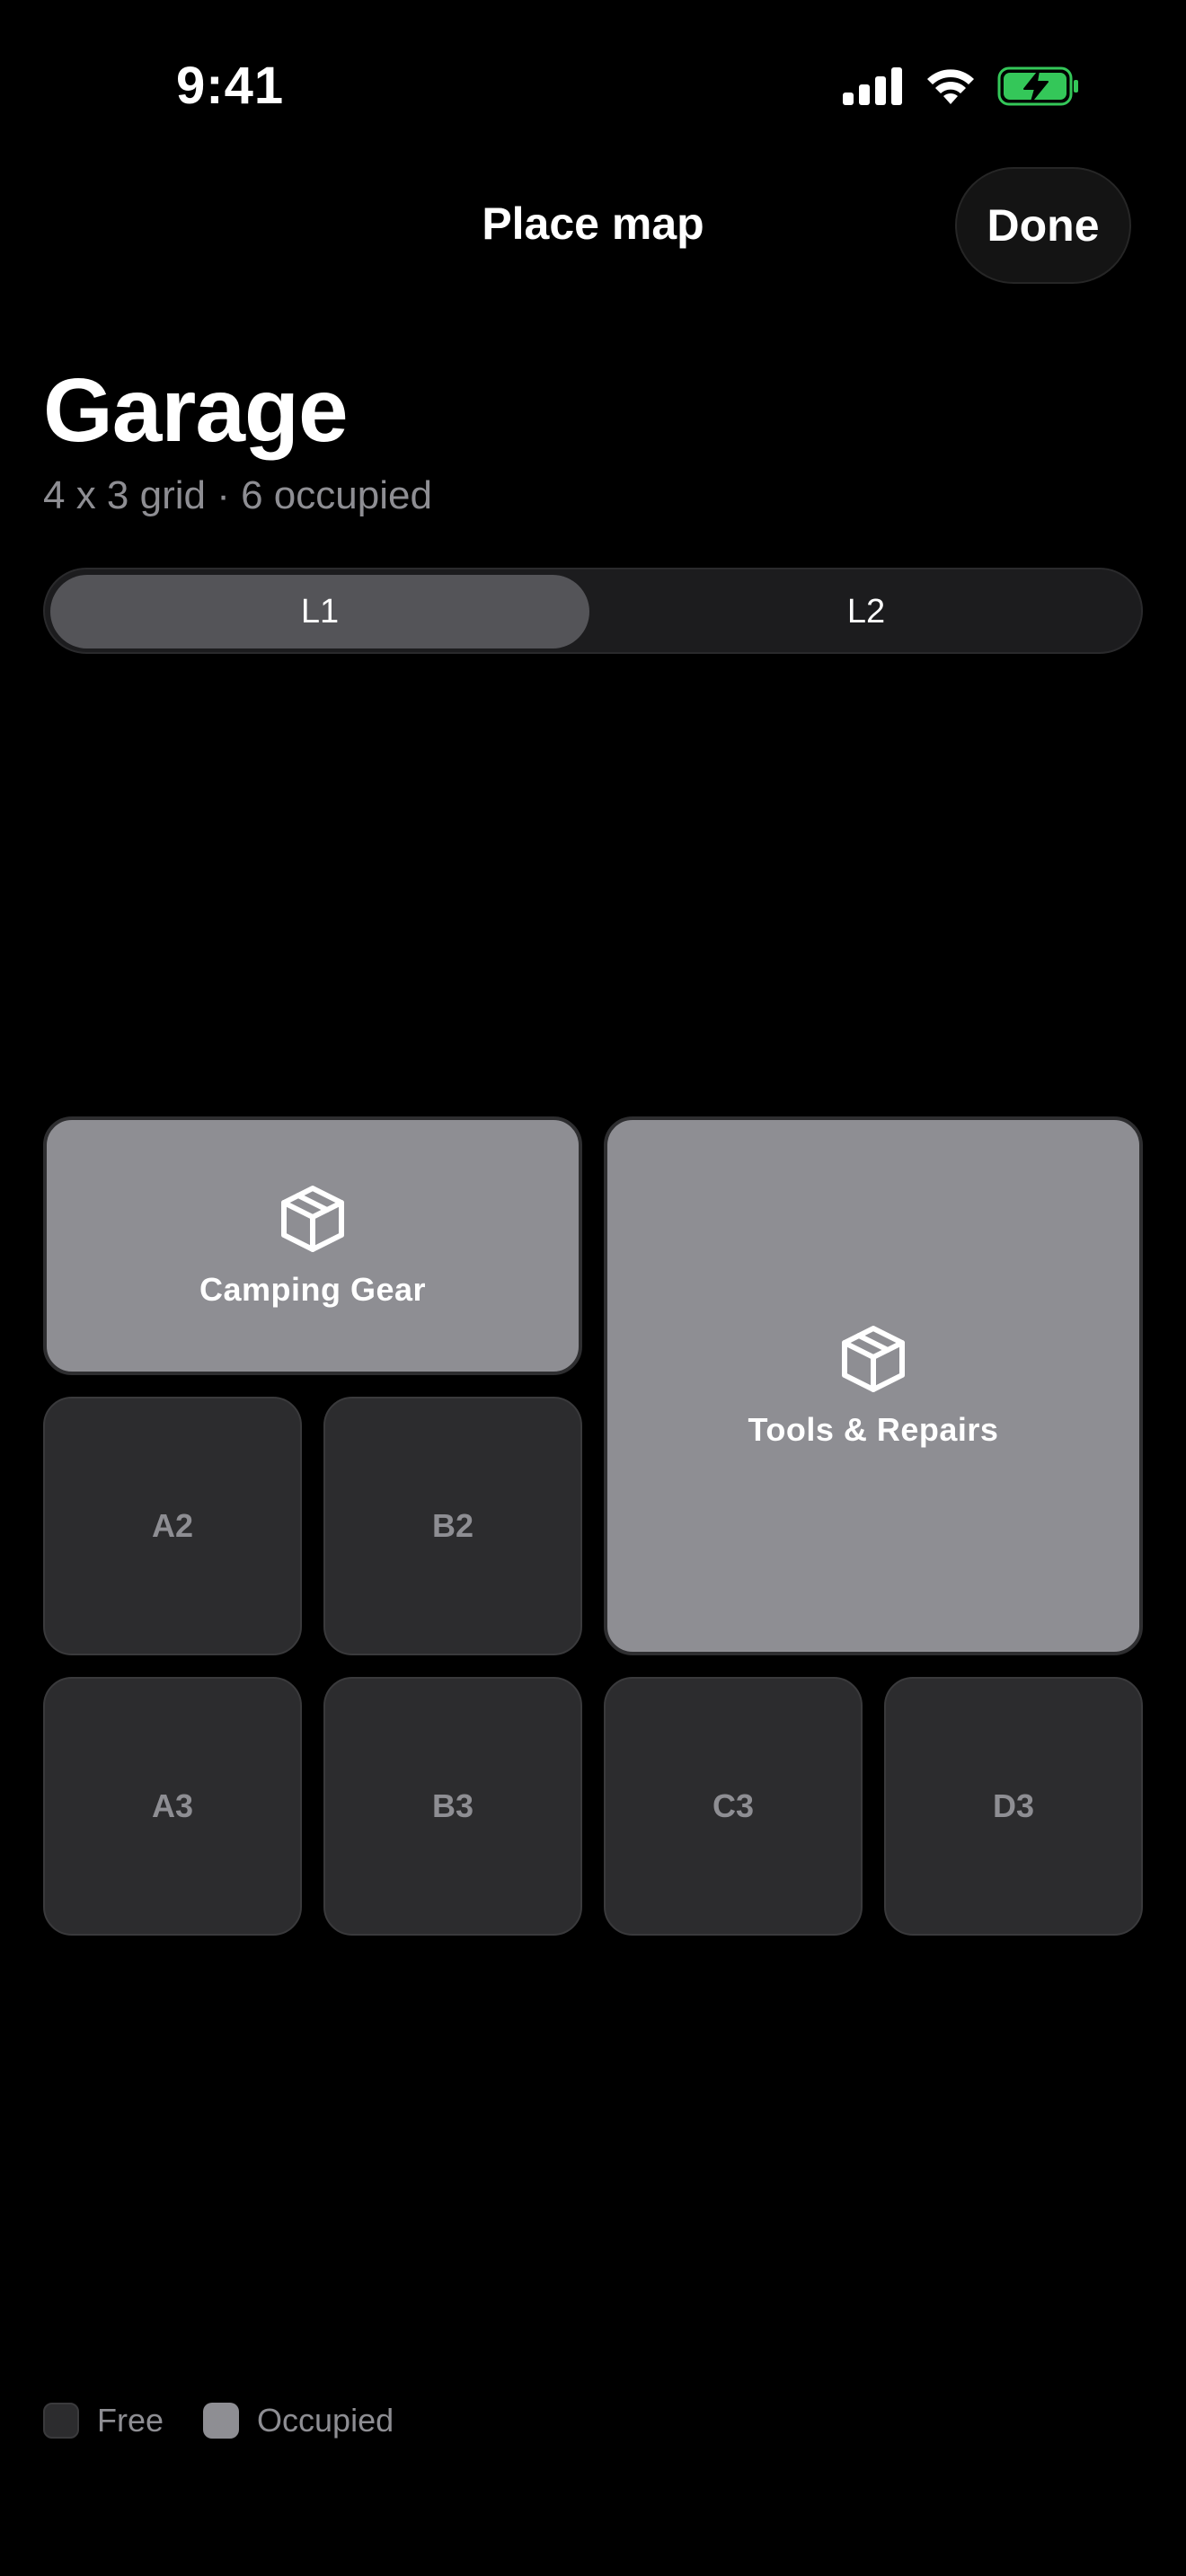 This screenshot has height=2576, width=1186. I want to click on legend: Free Occupied, so click(238, 2420).